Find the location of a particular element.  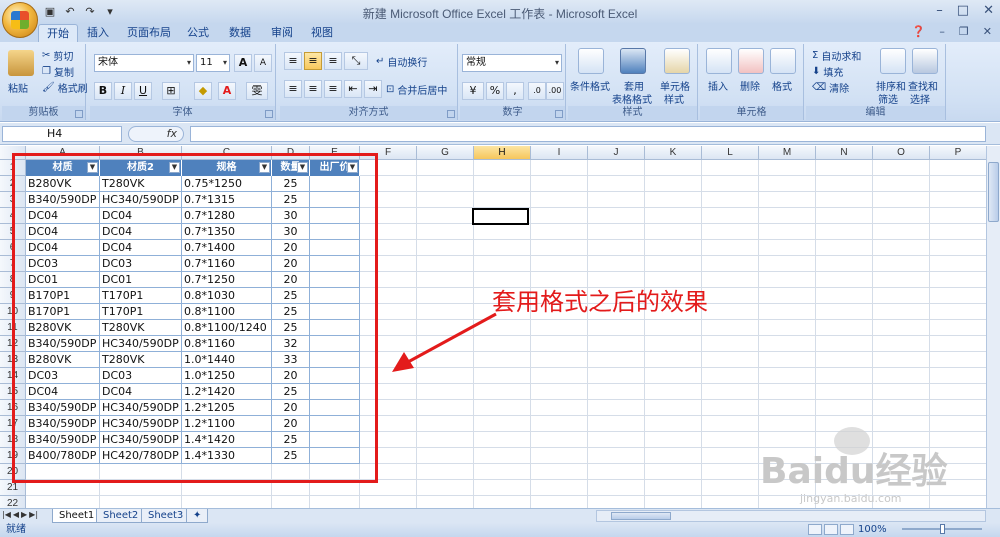

redo-icon: ↷ is located at coordinates (90, 11).